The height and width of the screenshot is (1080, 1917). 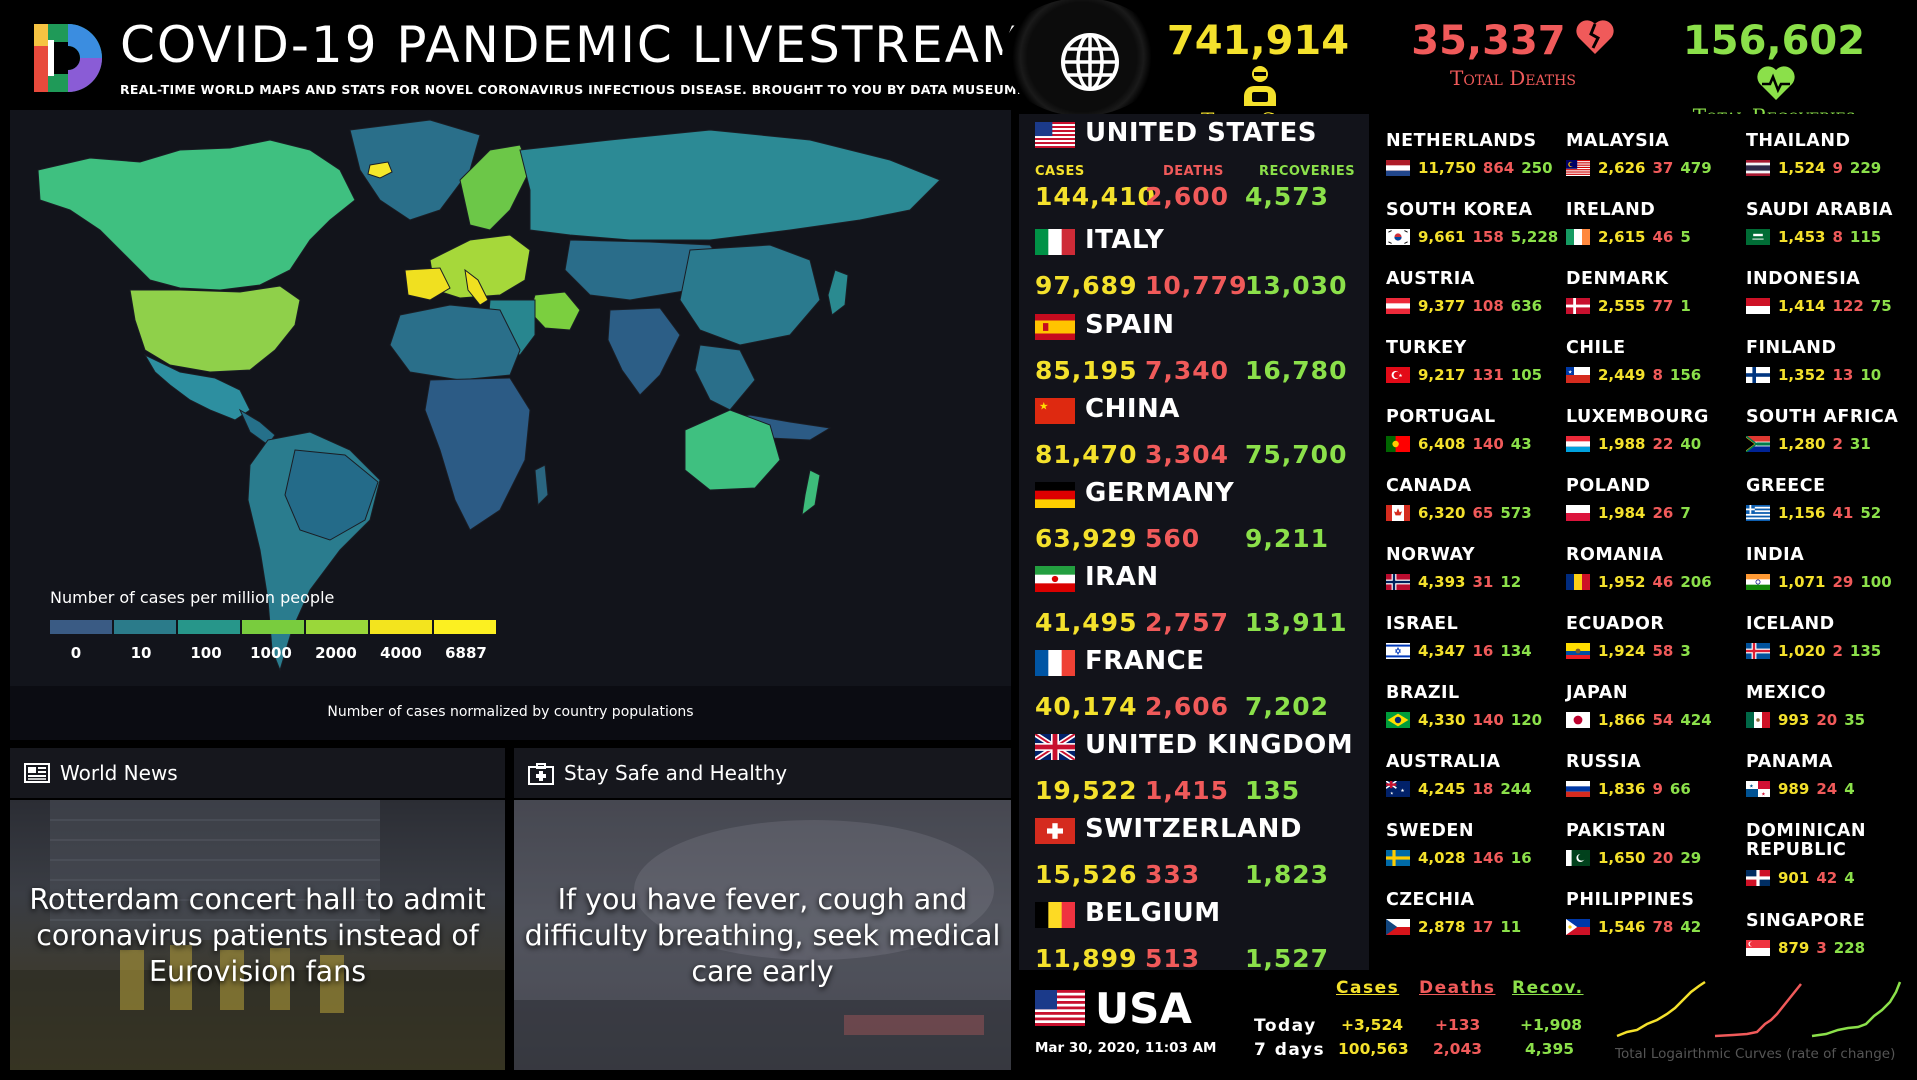 What do you see at coordinates (1200, 434) in the screenshot?
I see `top-country-cn: ★ CHINA 81,470 3,304 75,700` at bounding box center [1200, 434].